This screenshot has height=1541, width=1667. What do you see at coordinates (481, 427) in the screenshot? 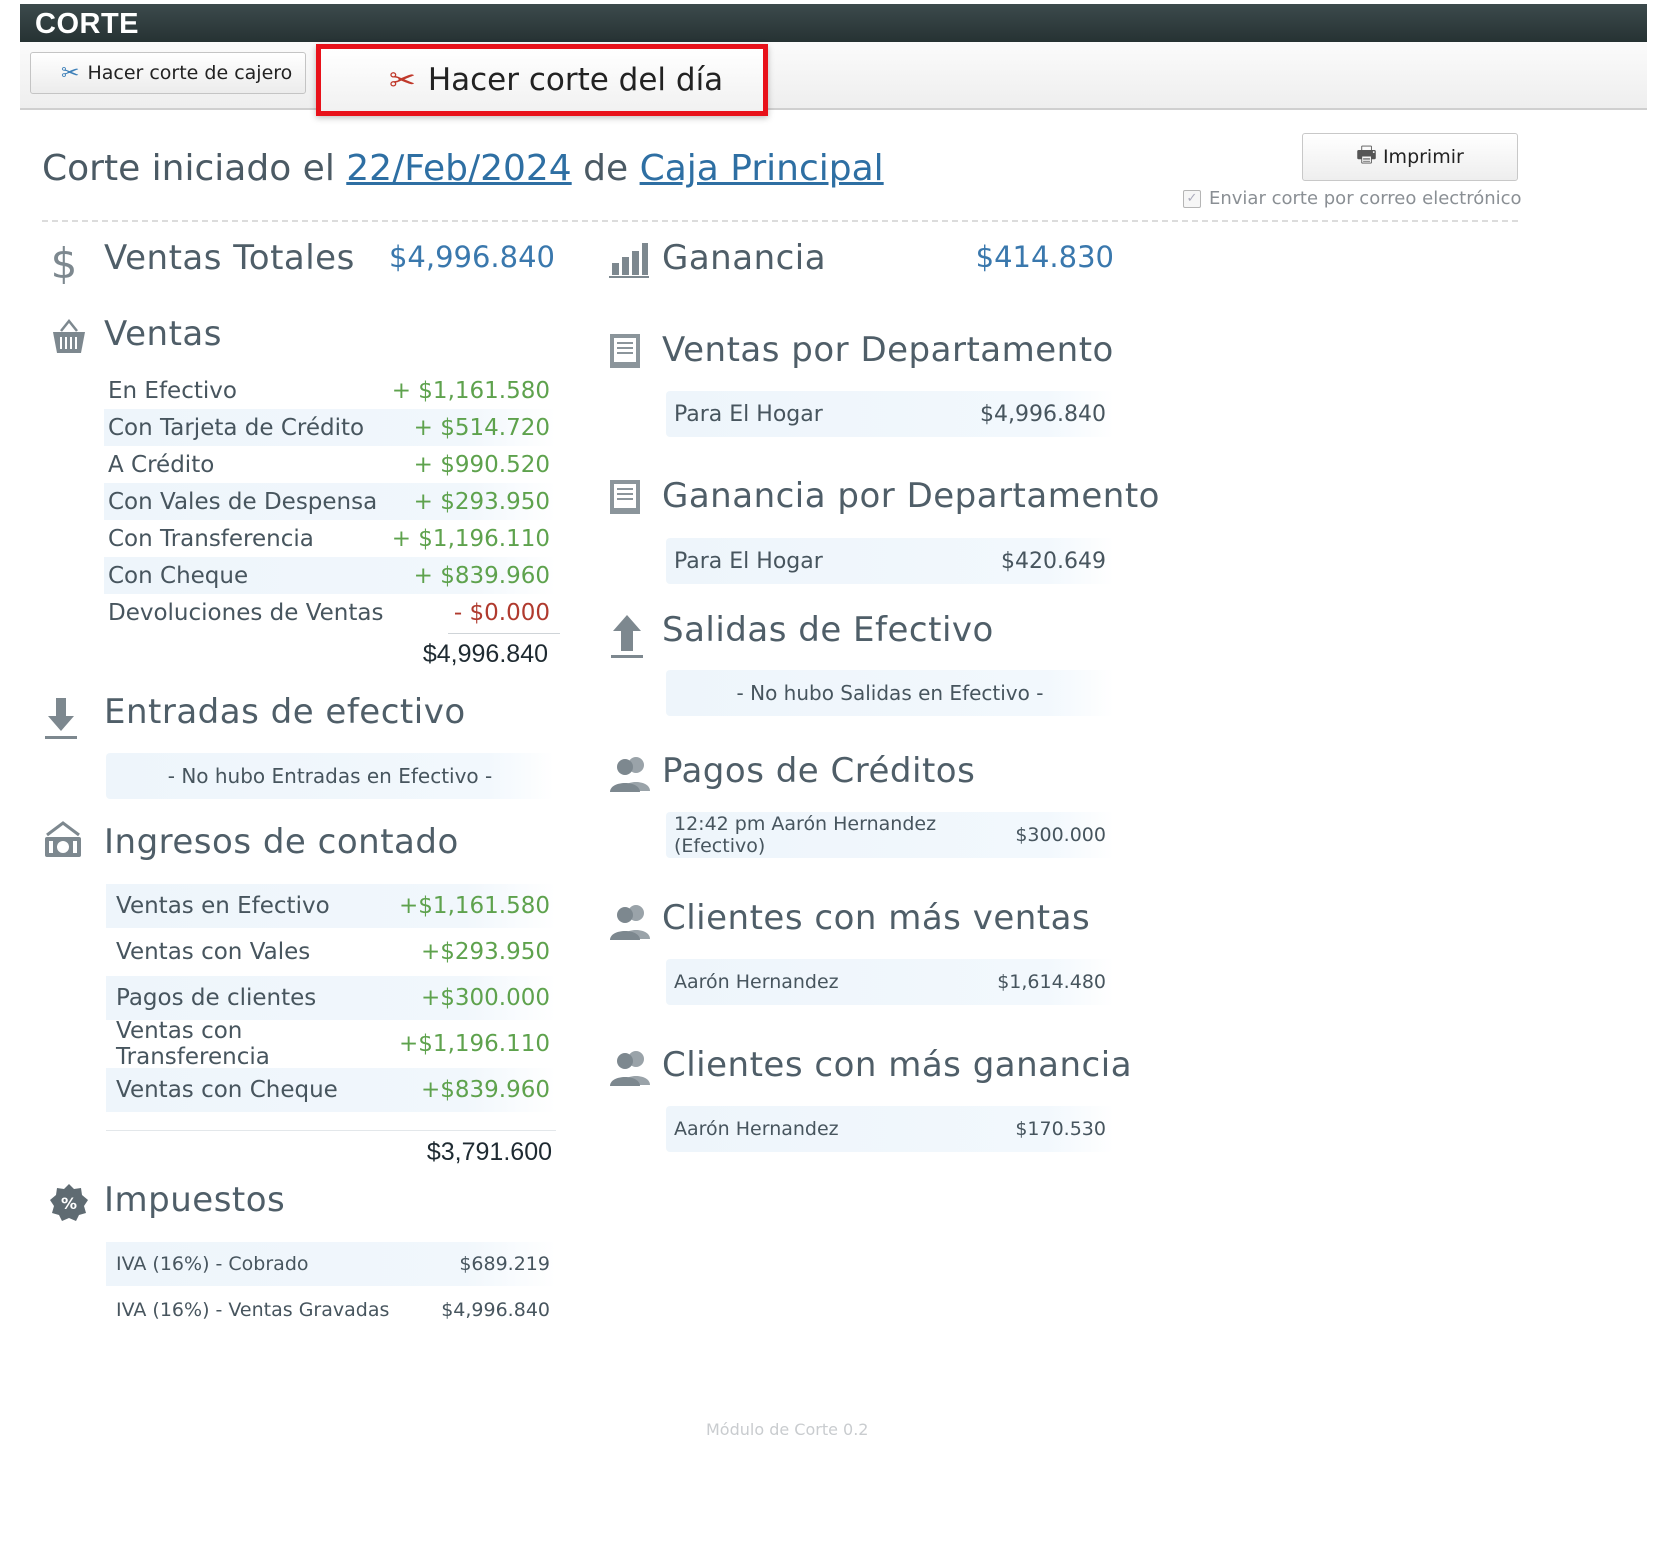
I see `row-value: + $514.720` at bounding box center [481, 427].